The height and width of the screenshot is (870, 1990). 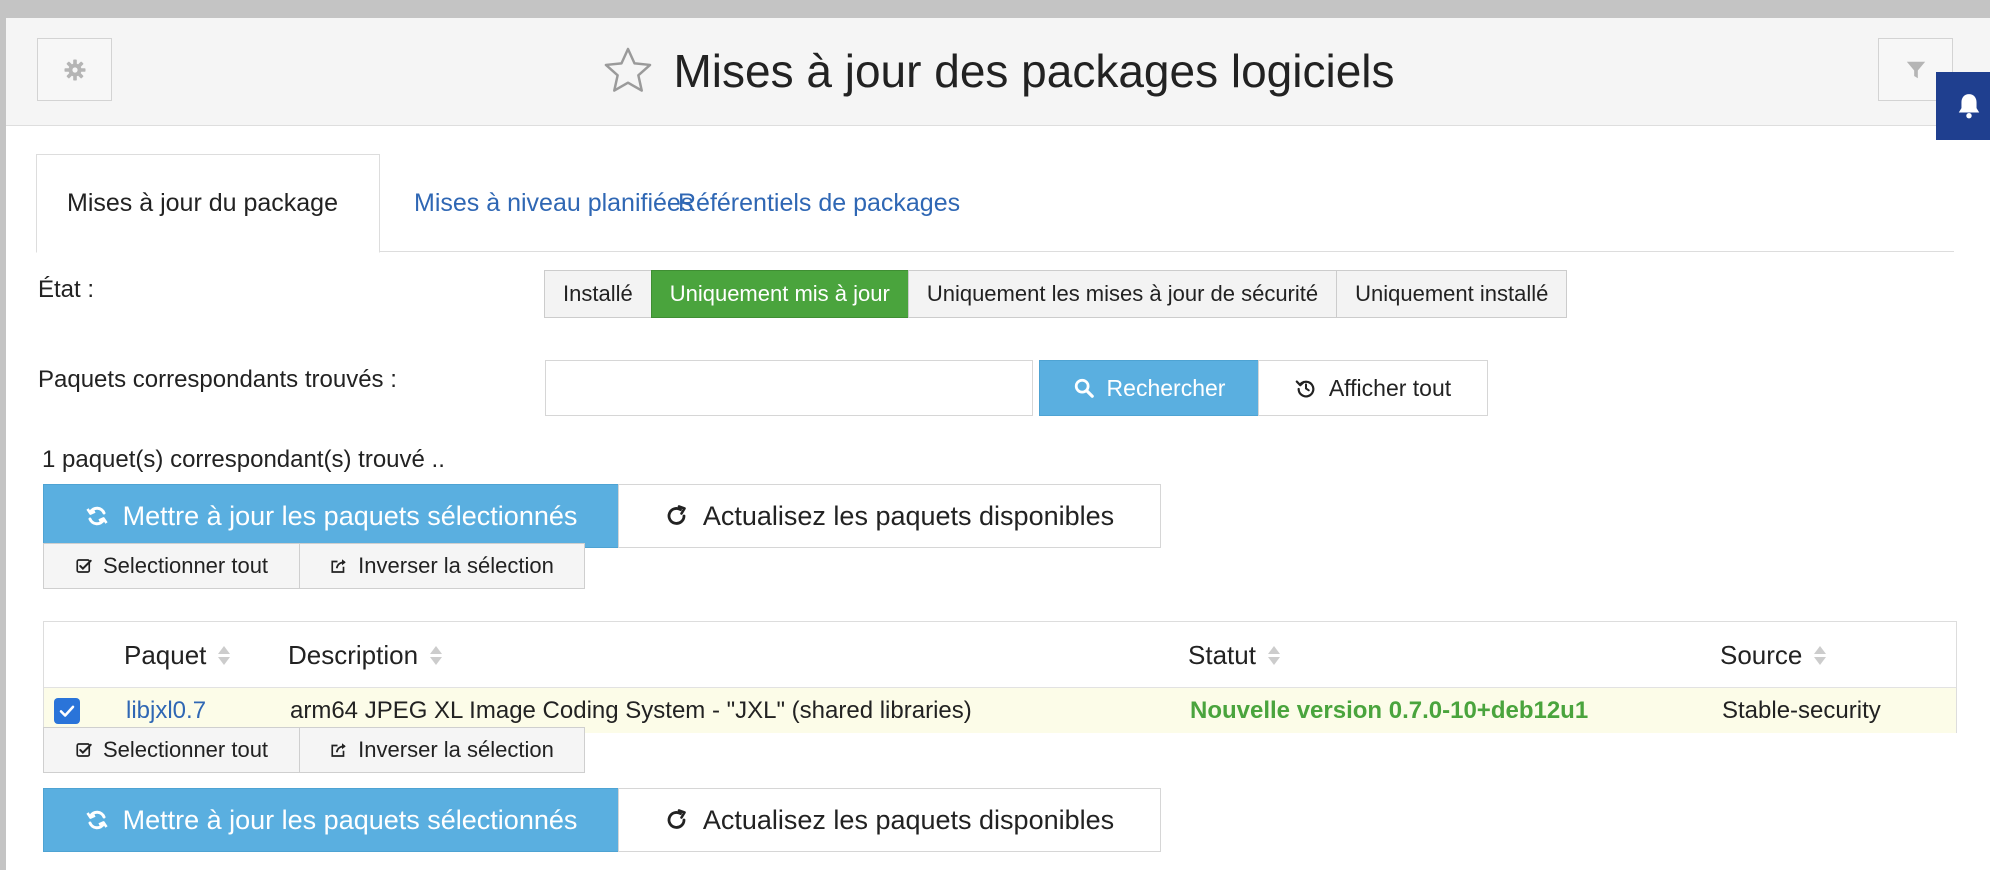 What do you see at coordinates (202, 203) in the screenshot?
I see `tab-label: Mises à jour du package` at bounding box center [202, 203].